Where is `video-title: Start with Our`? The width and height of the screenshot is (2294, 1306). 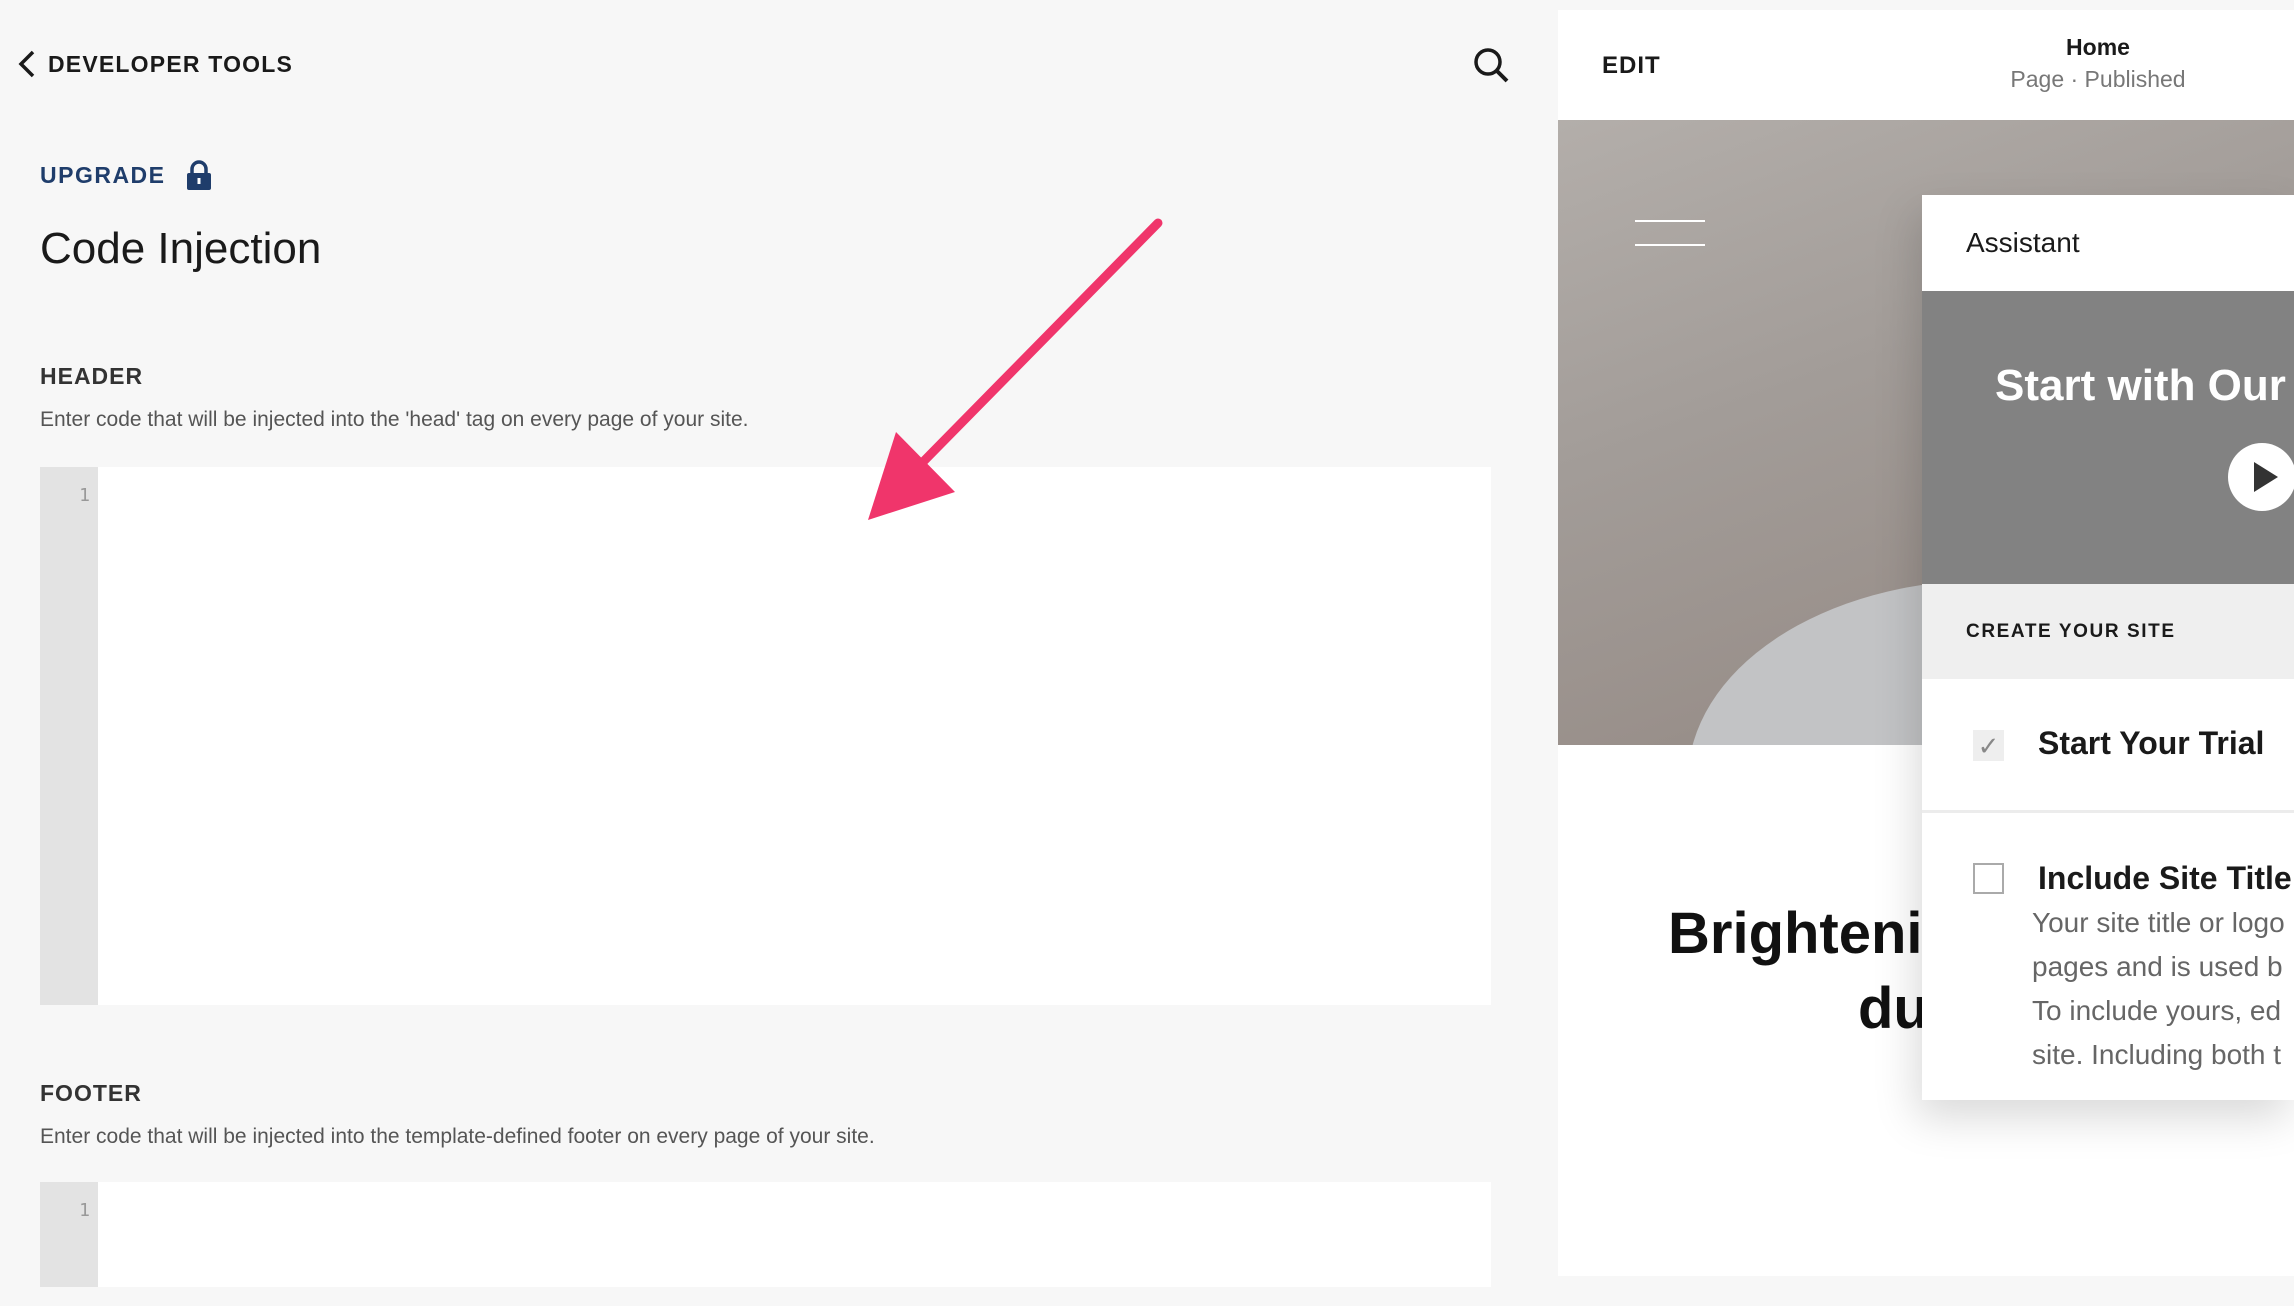
video-title: Start with Our is located at coordinates (2140, 385).